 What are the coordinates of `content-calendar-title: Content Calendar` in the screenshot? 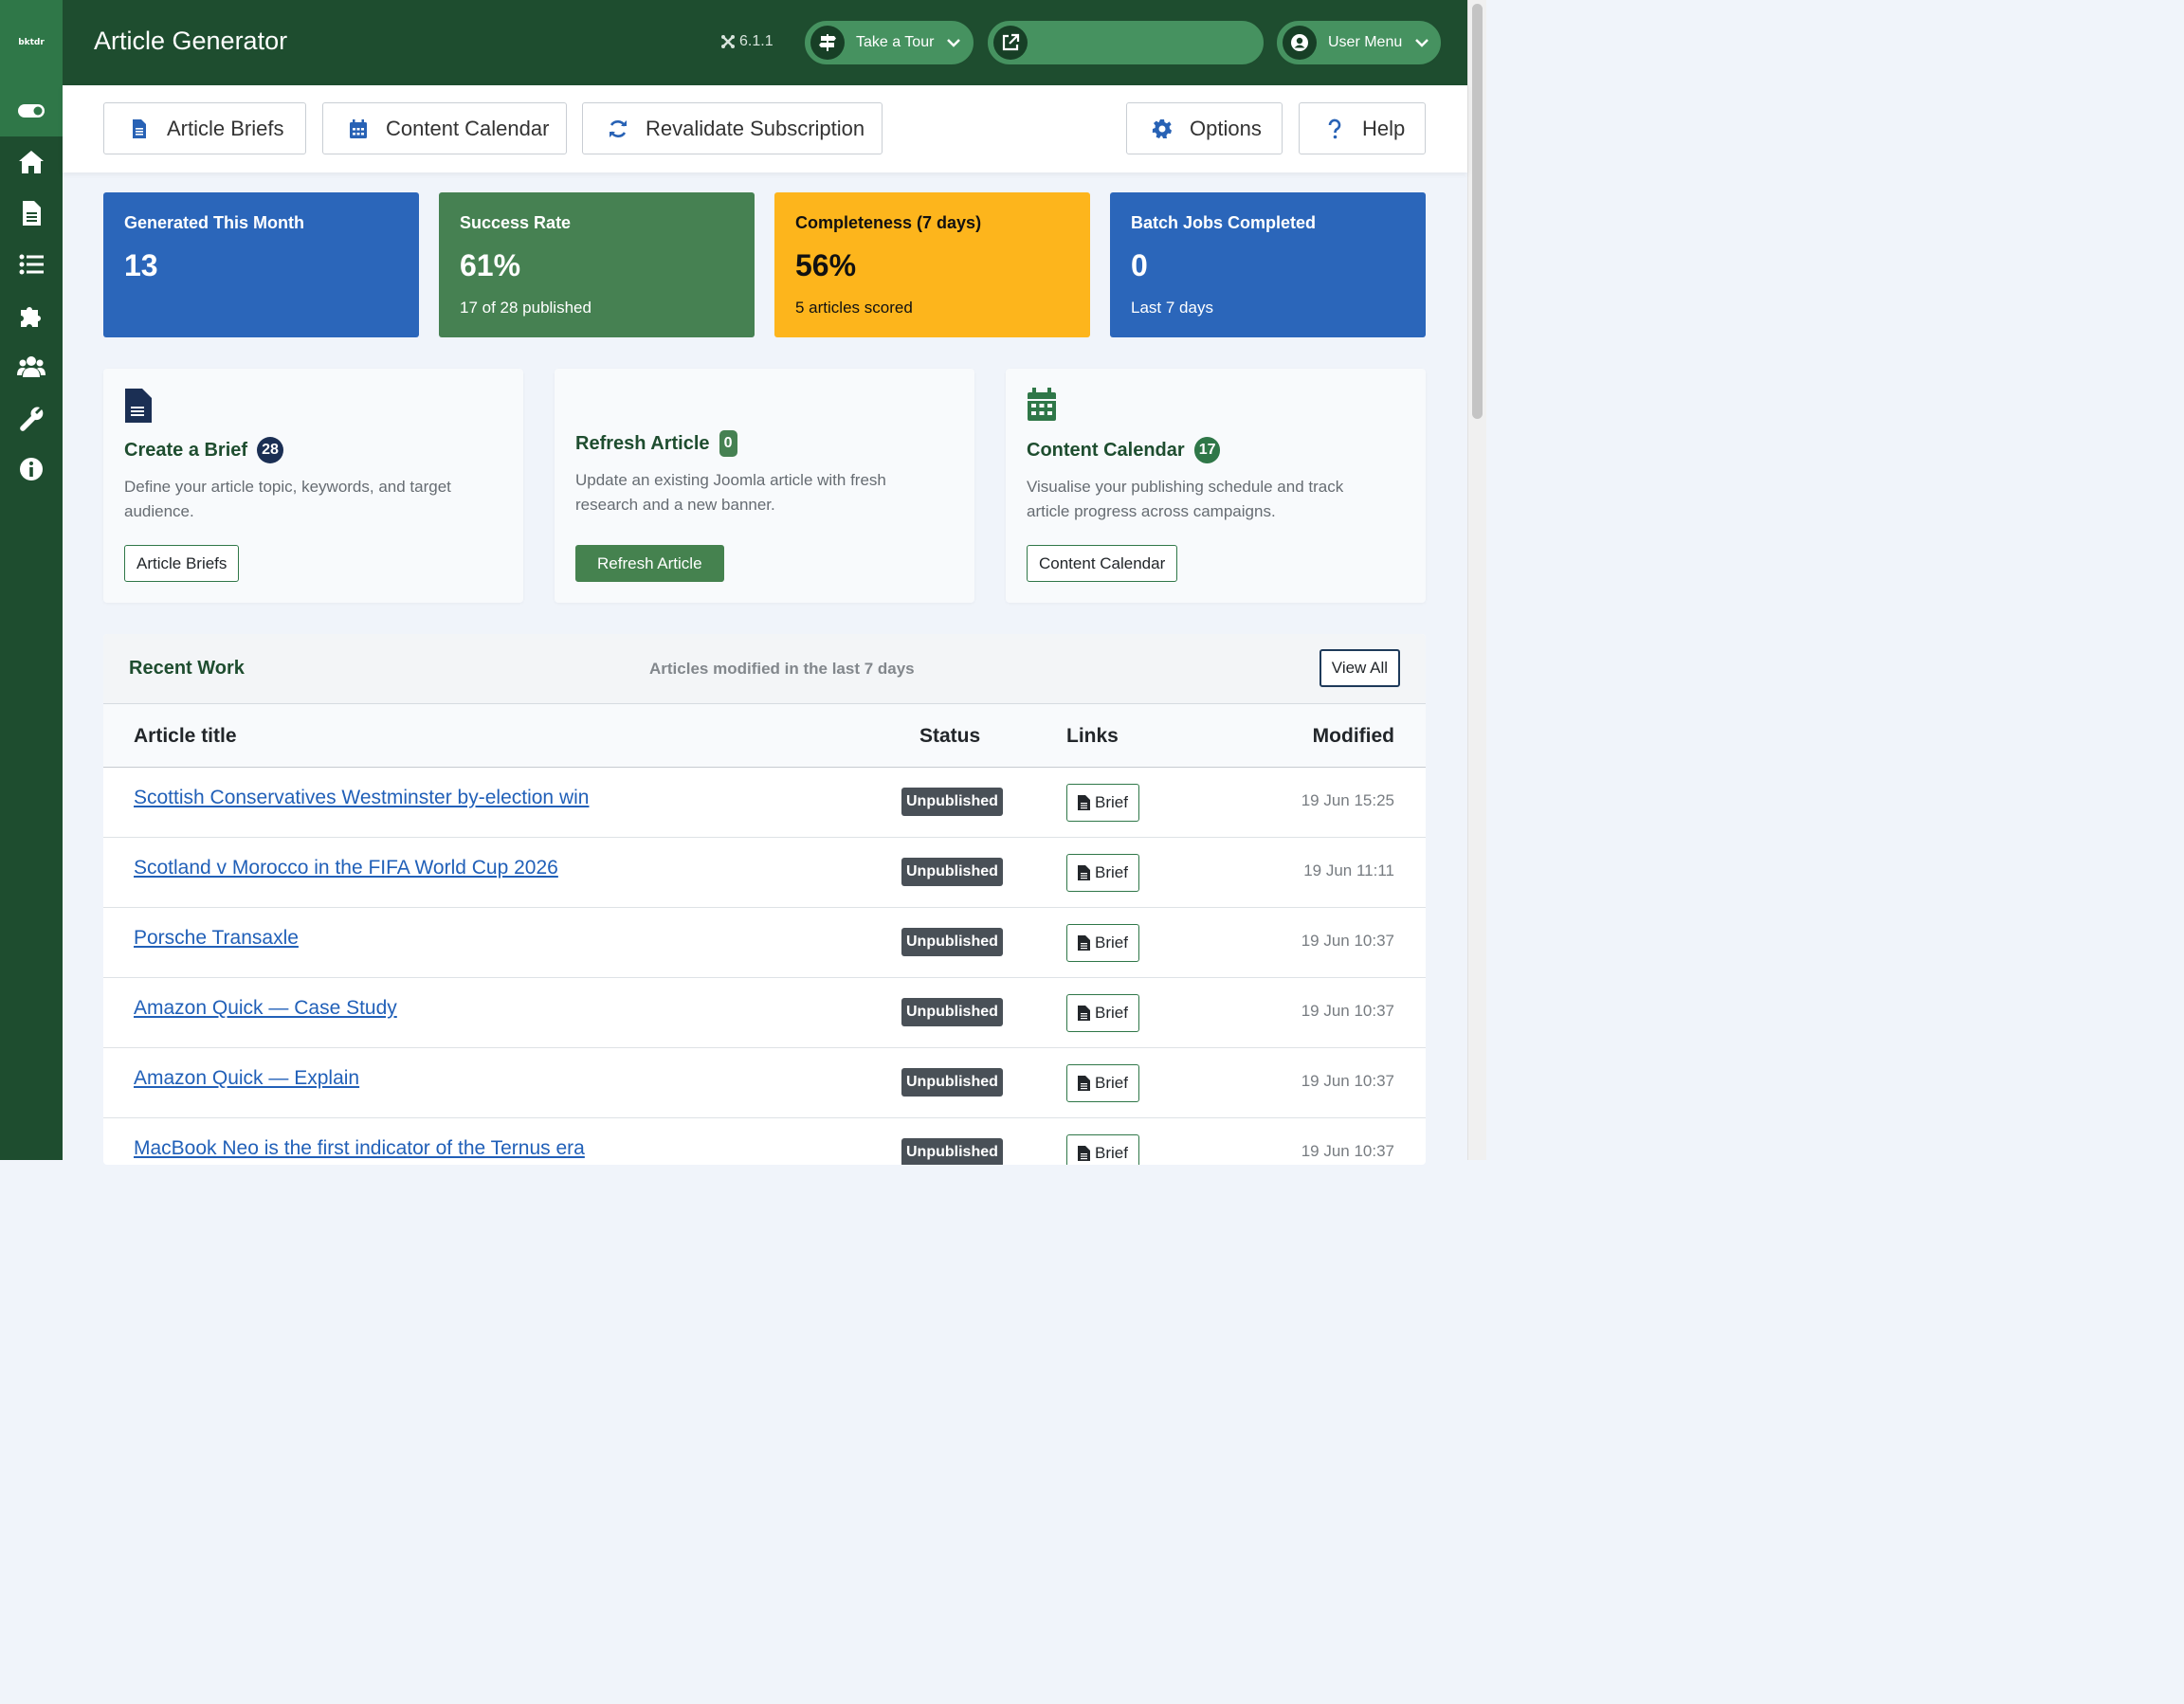 It's located at (1106, 450).